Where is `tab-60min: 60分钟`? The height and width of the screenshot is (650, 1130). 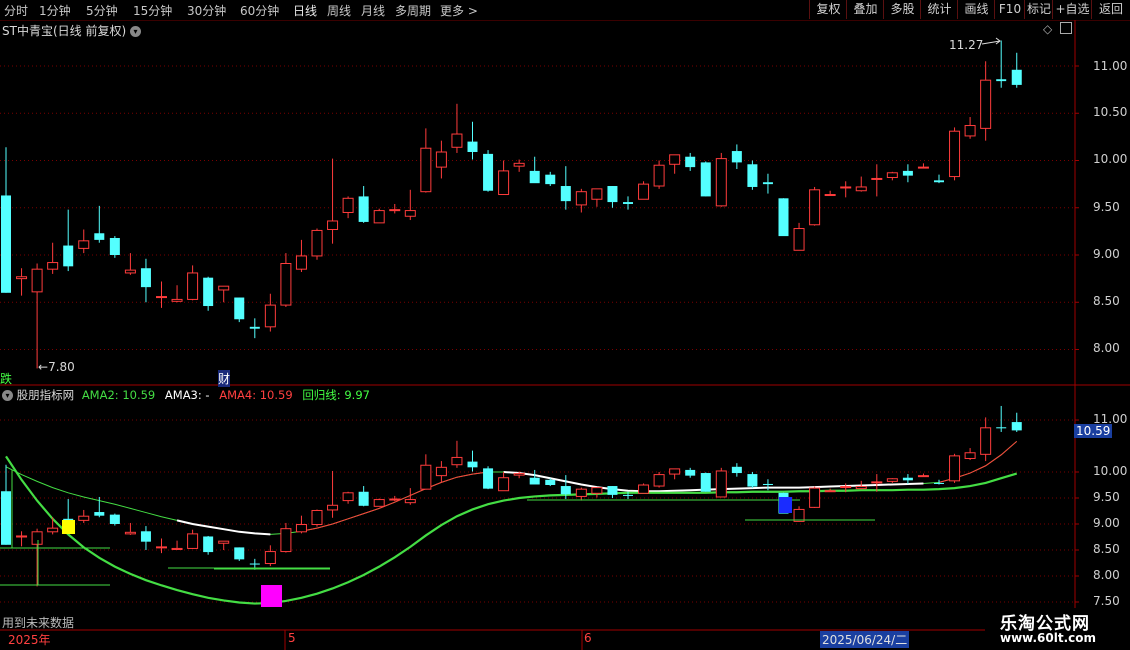 tab-60min: 60分钟 is located at coordinates (259, 10).